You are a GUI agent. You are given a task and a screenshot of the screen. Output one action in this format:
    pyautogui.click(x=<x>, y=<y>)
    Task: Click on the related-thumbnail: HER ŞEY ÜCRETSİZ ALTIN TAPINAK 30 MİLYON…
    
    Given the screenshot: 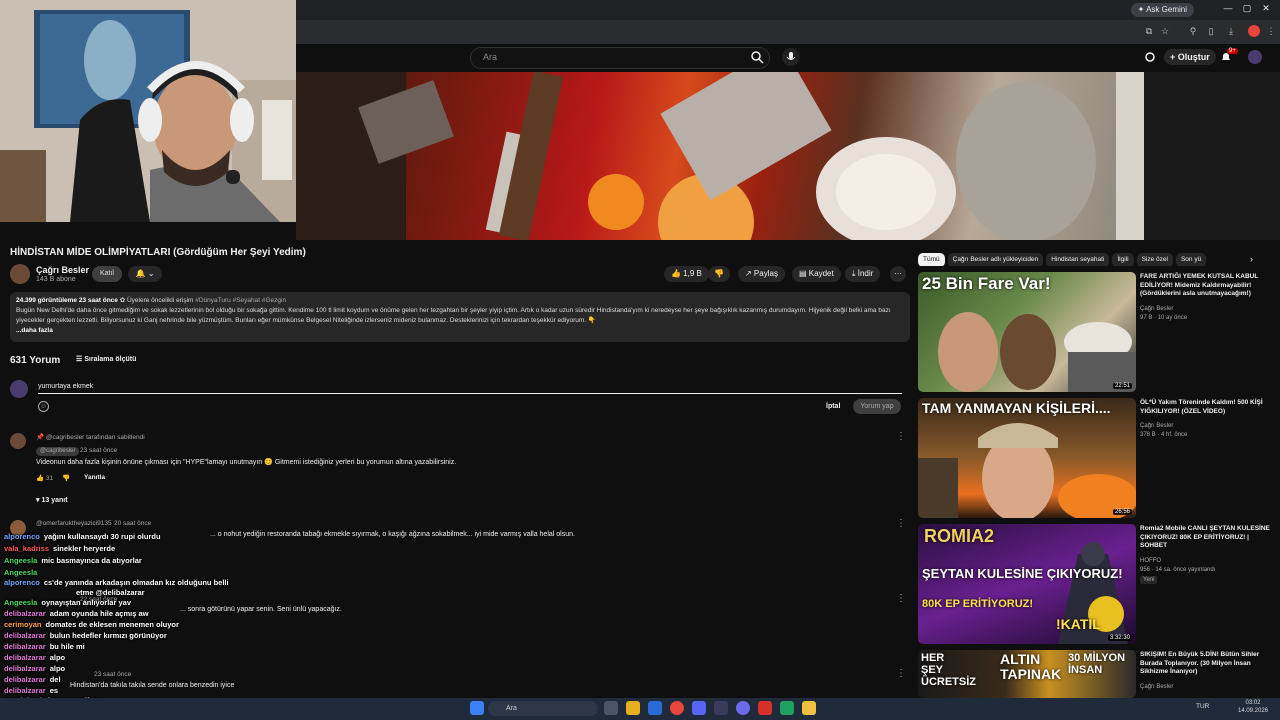 What is the action you would take?
    pyautogui.click(x=1027, y=674)
    